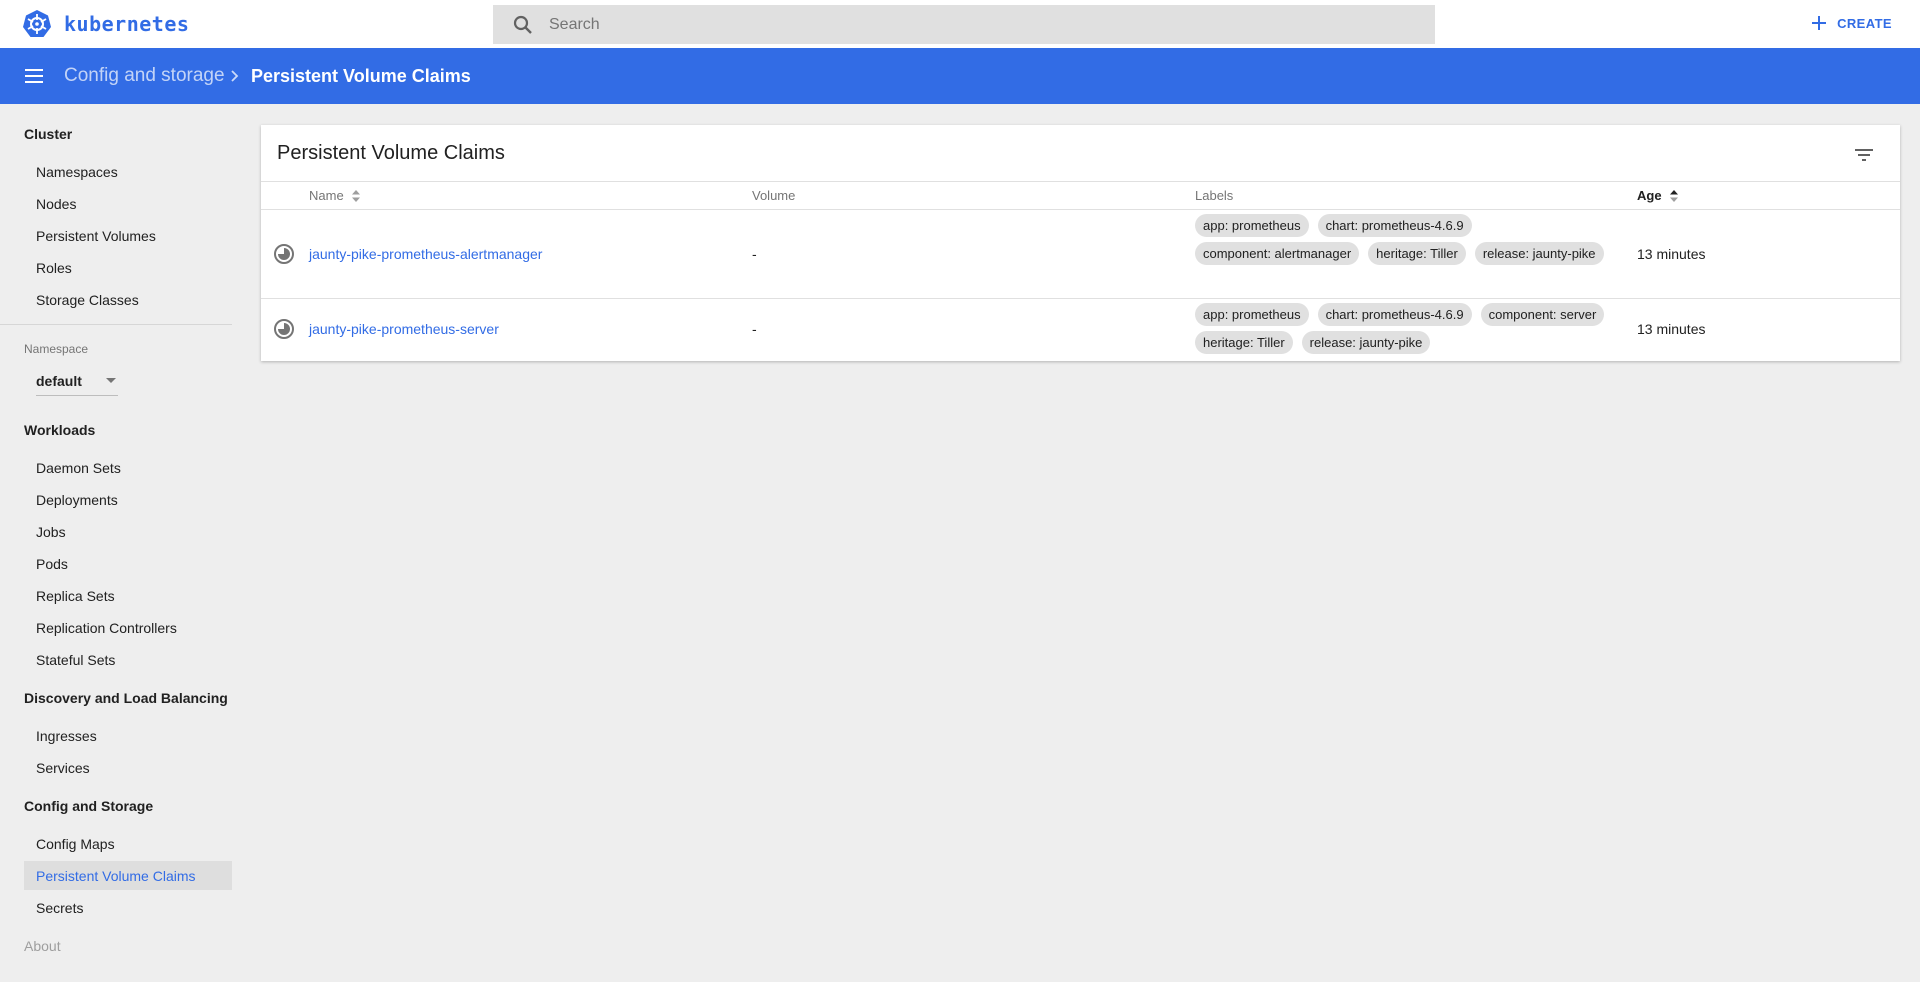 The width and height of the screenshot is (1920, 982). I want to click on column-header-labels-label: Labels, so click(1214, 195).